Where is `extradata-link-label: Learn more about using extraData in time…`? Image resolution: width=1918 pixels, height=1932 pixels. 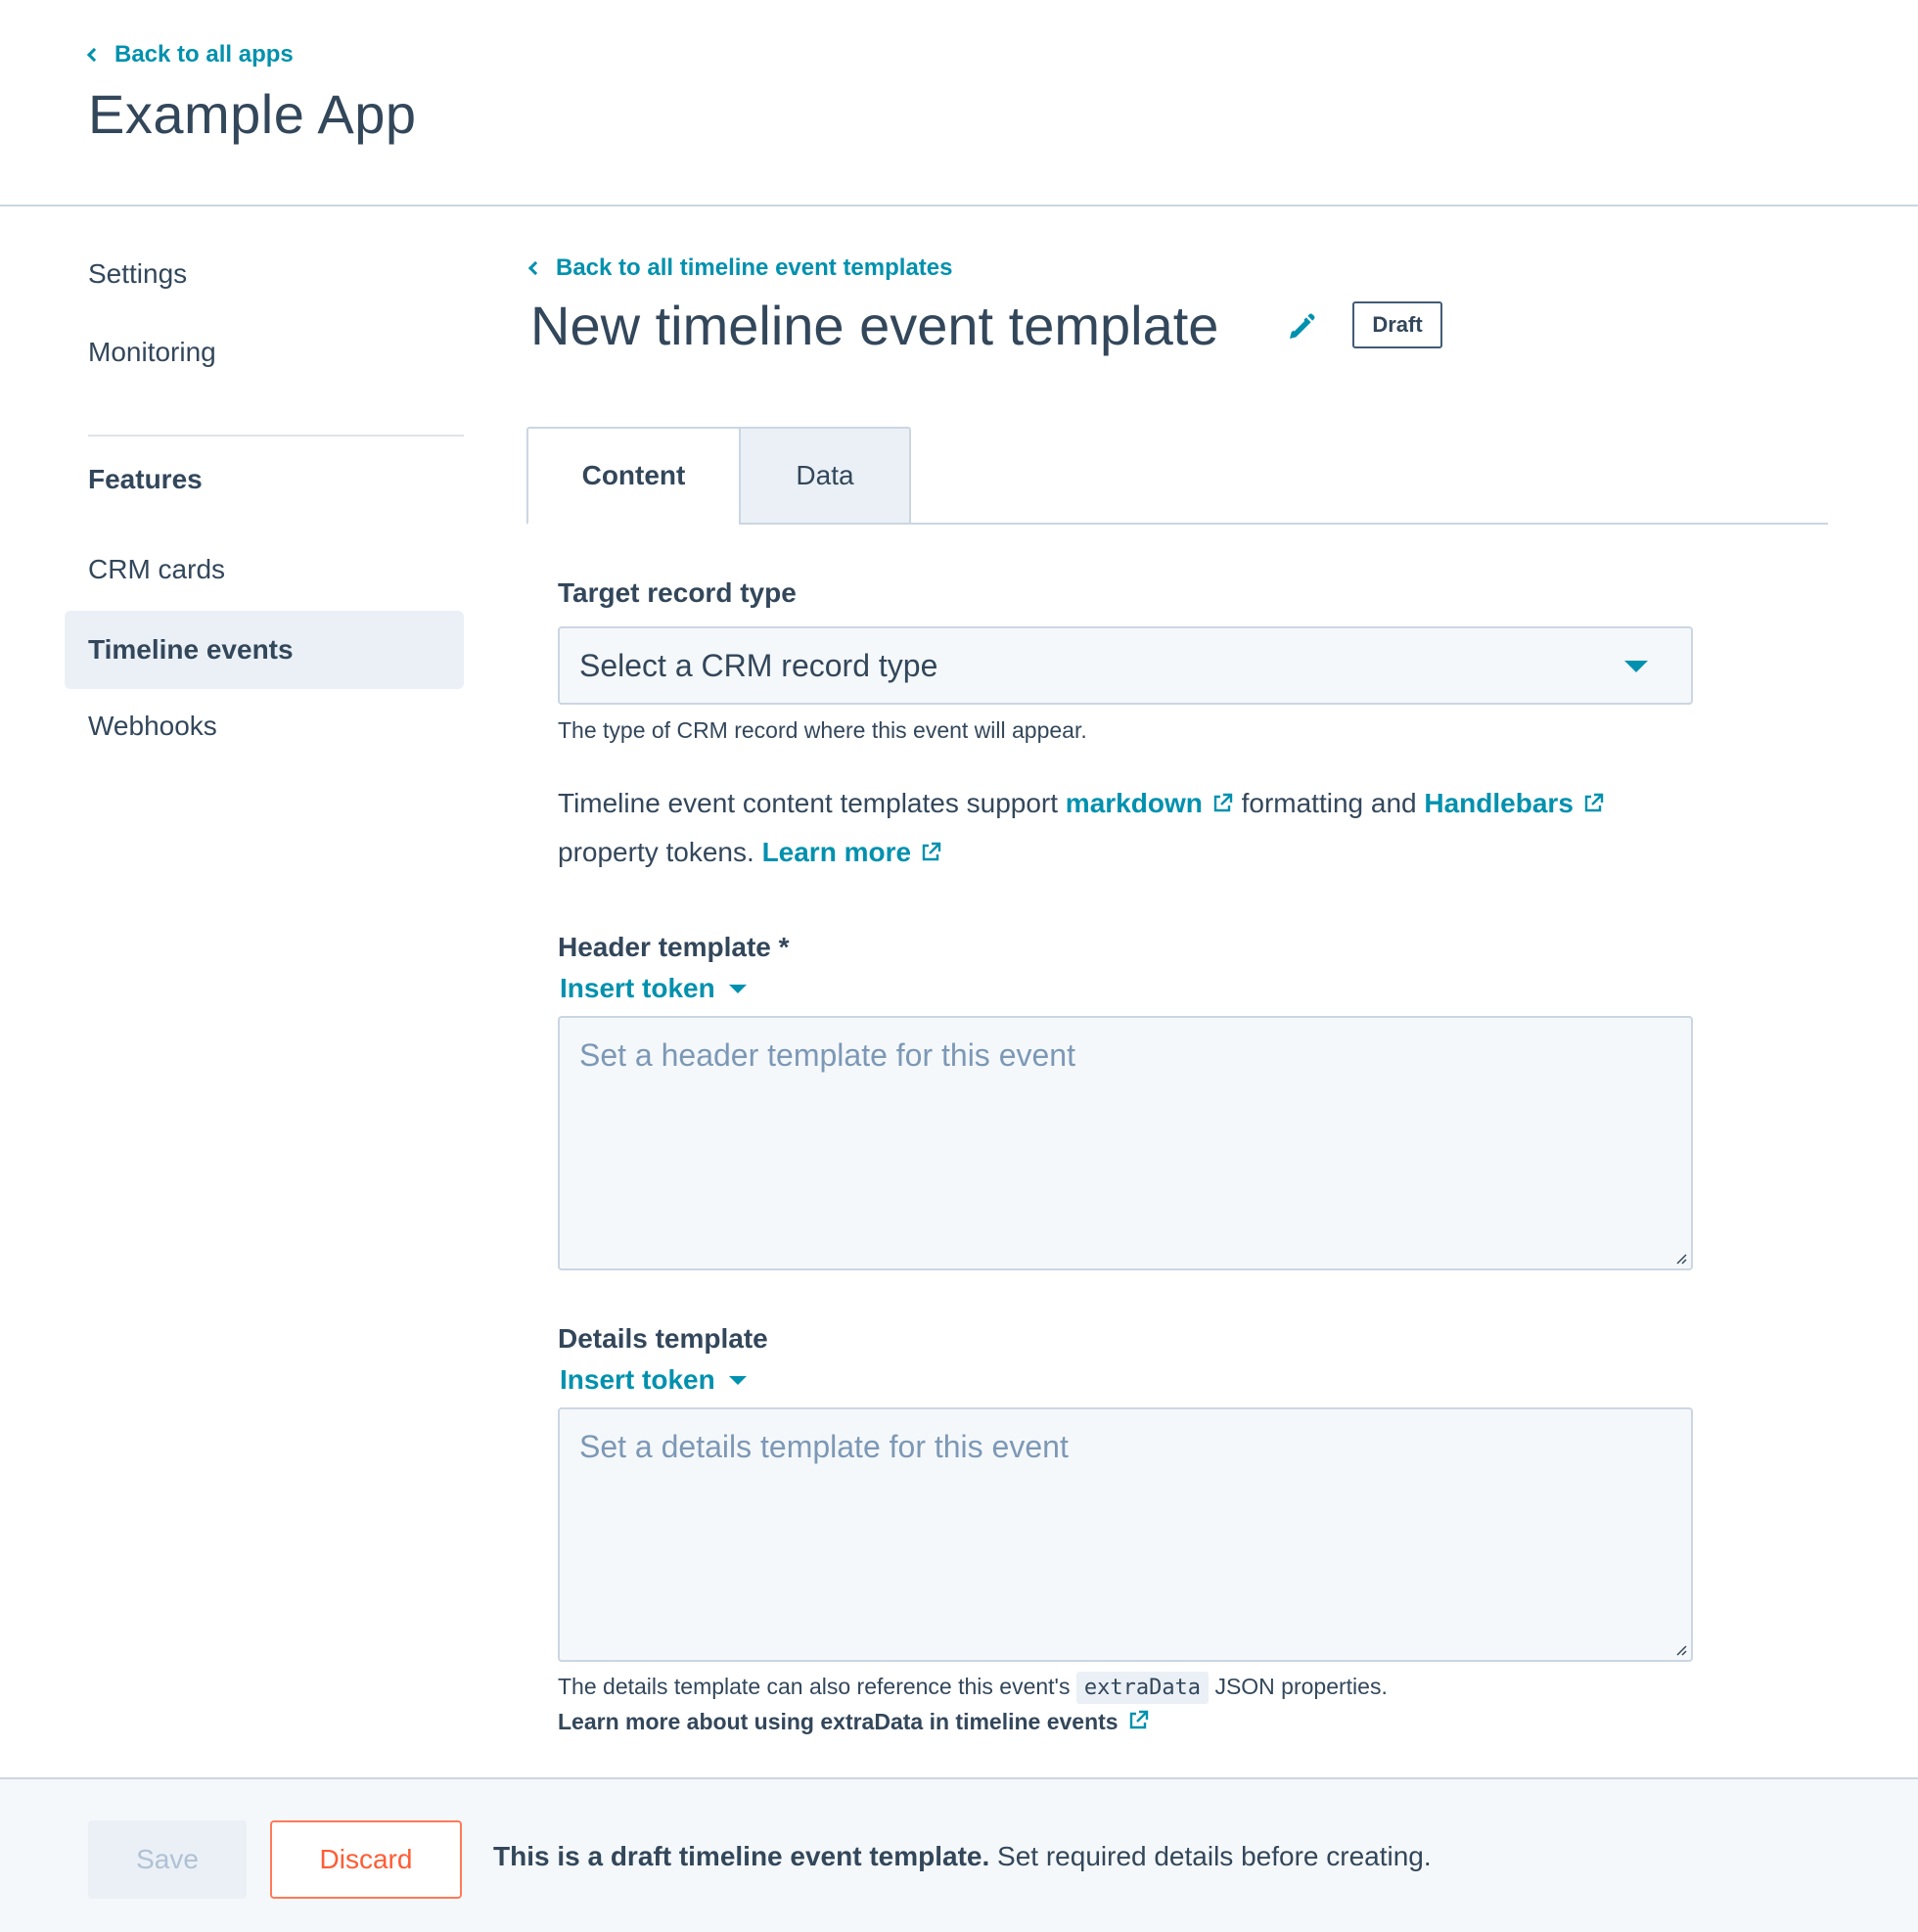 extradata-link-label: Learn more about using extraData in time… is located at coordinates (839, 1722).